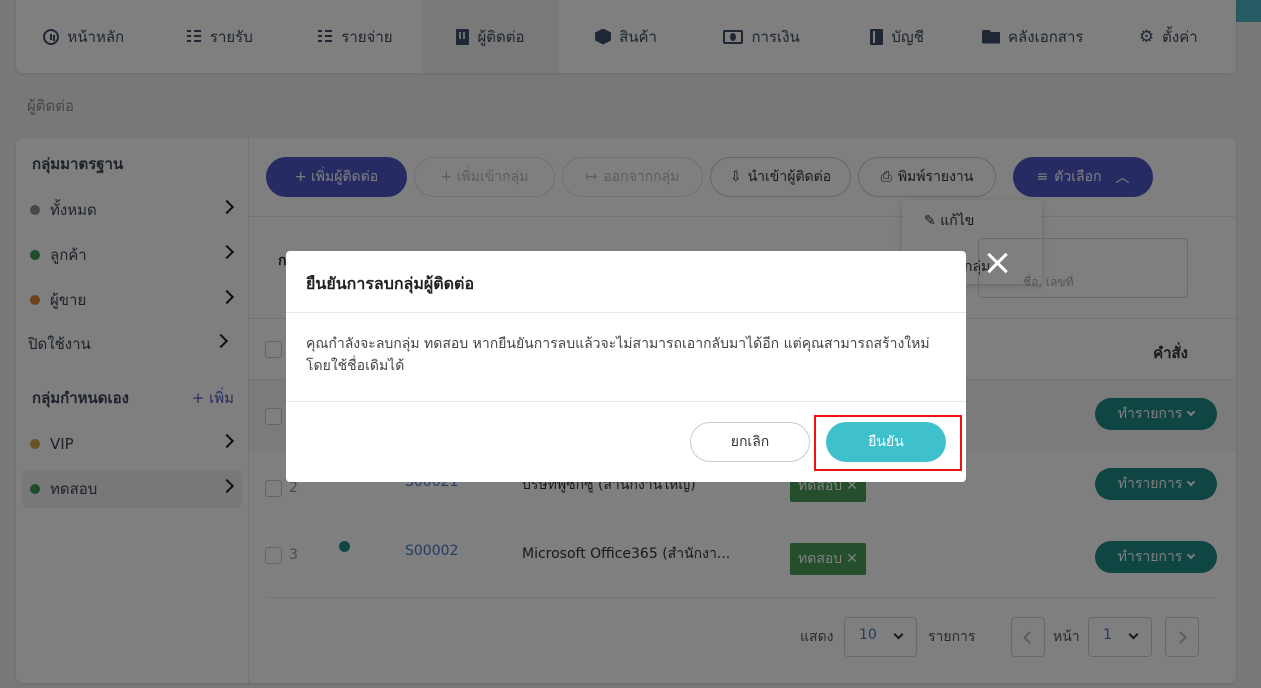 Image resolution: width=1261 pixels, height=688 pixels. What do you see at coordinates (390, 283) in the screenshot?
I see `dialog-title: ยืนยันการลบกลุ่มผู้ติดต่อ` at bounding box center [390, 283].